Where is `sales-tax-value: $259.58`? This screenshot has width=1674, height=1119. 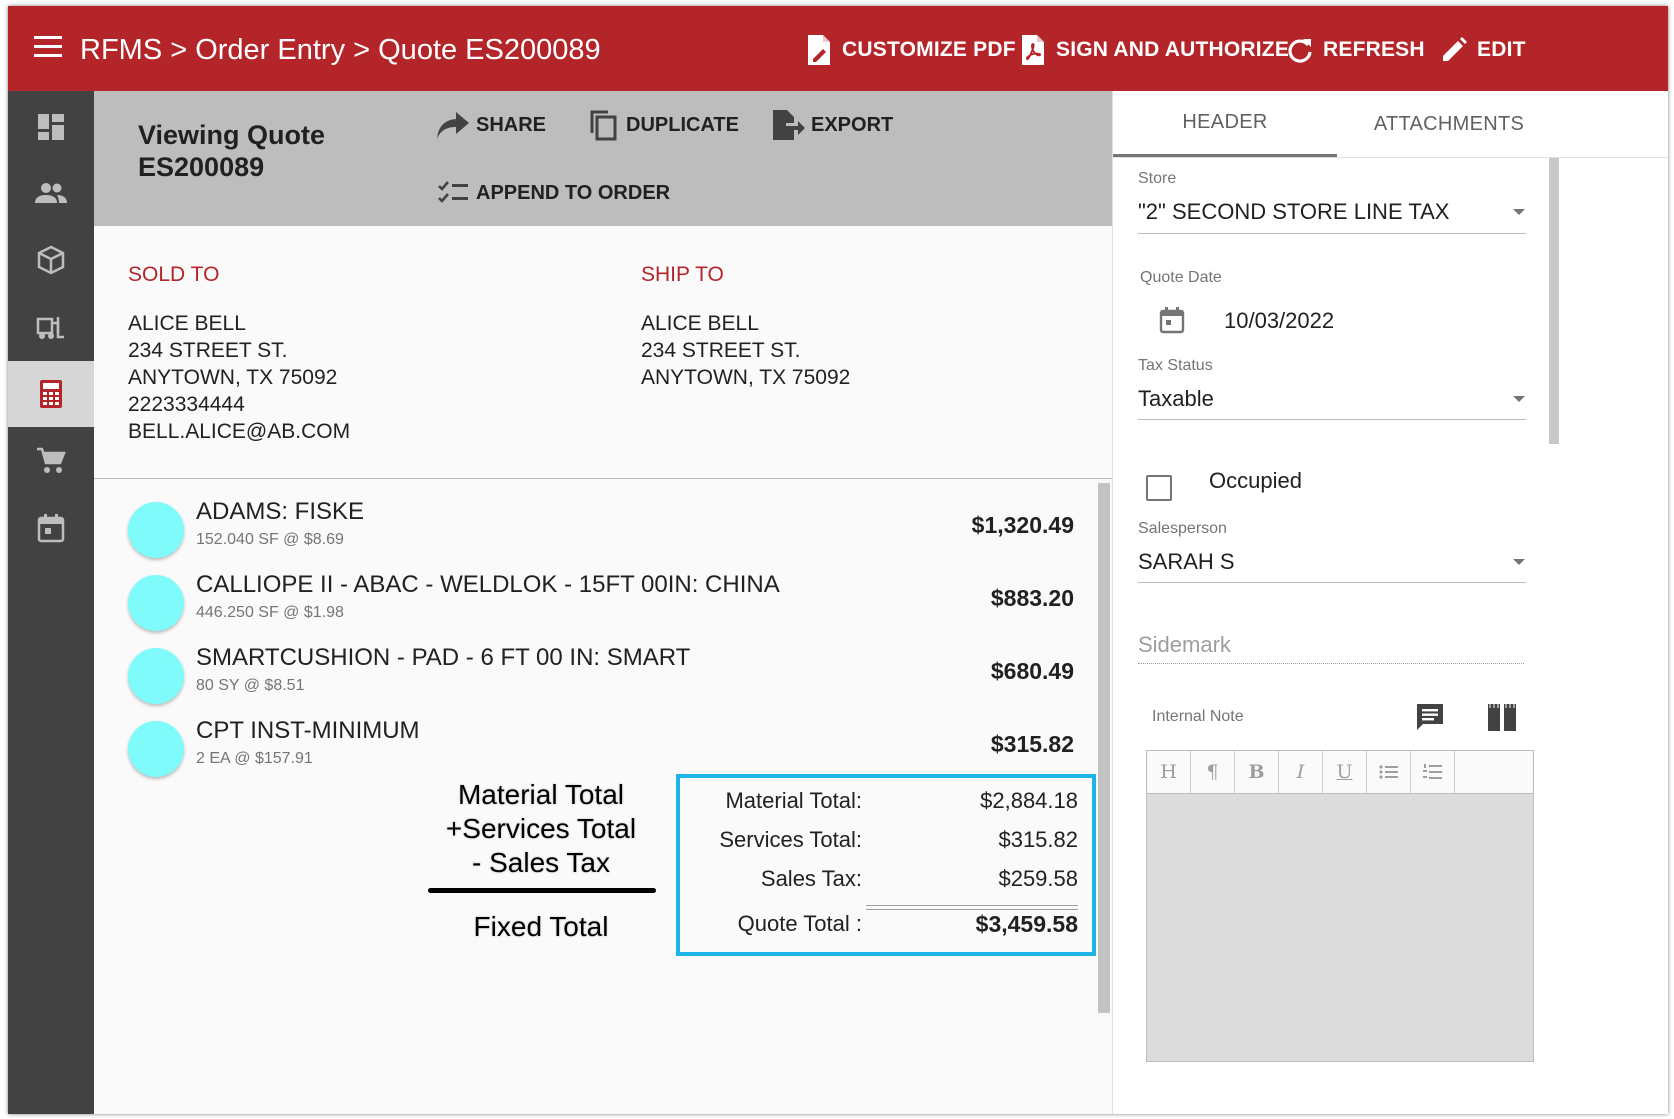 sales-tax-value: $259.58 is located at coordinates (1038, 878).